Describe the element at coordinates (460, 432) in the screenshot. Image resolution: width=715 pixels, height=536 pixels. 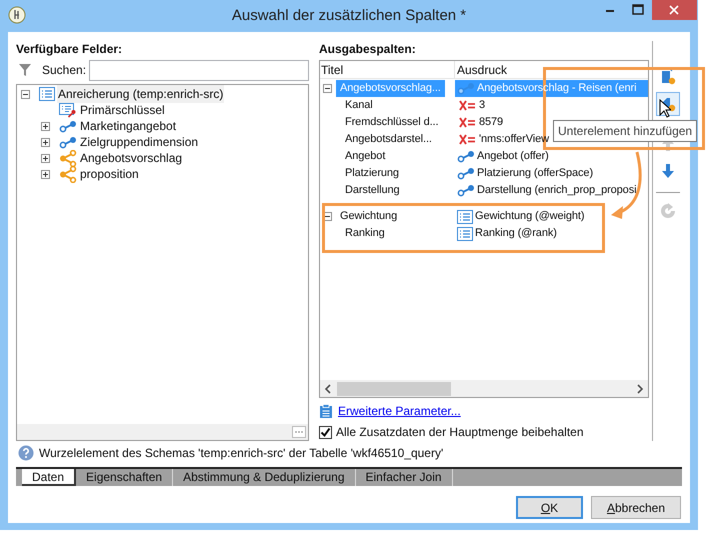
I see `checkbox-label: Alle Zusatzdaten der Hauptmenge beibehalten` at that location.